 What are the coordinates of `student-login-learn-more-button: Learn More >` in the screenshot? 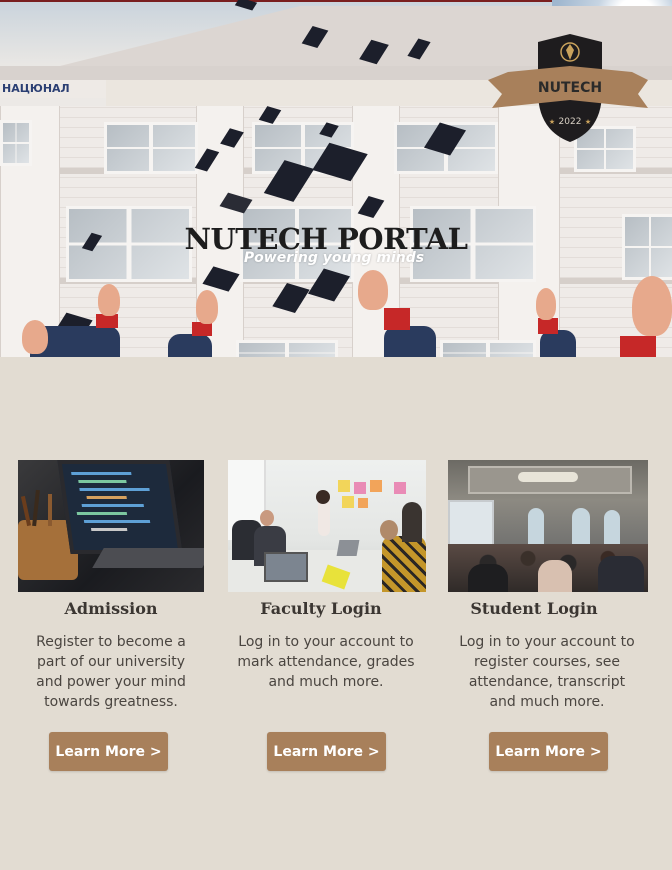 It's located at (548, 751).